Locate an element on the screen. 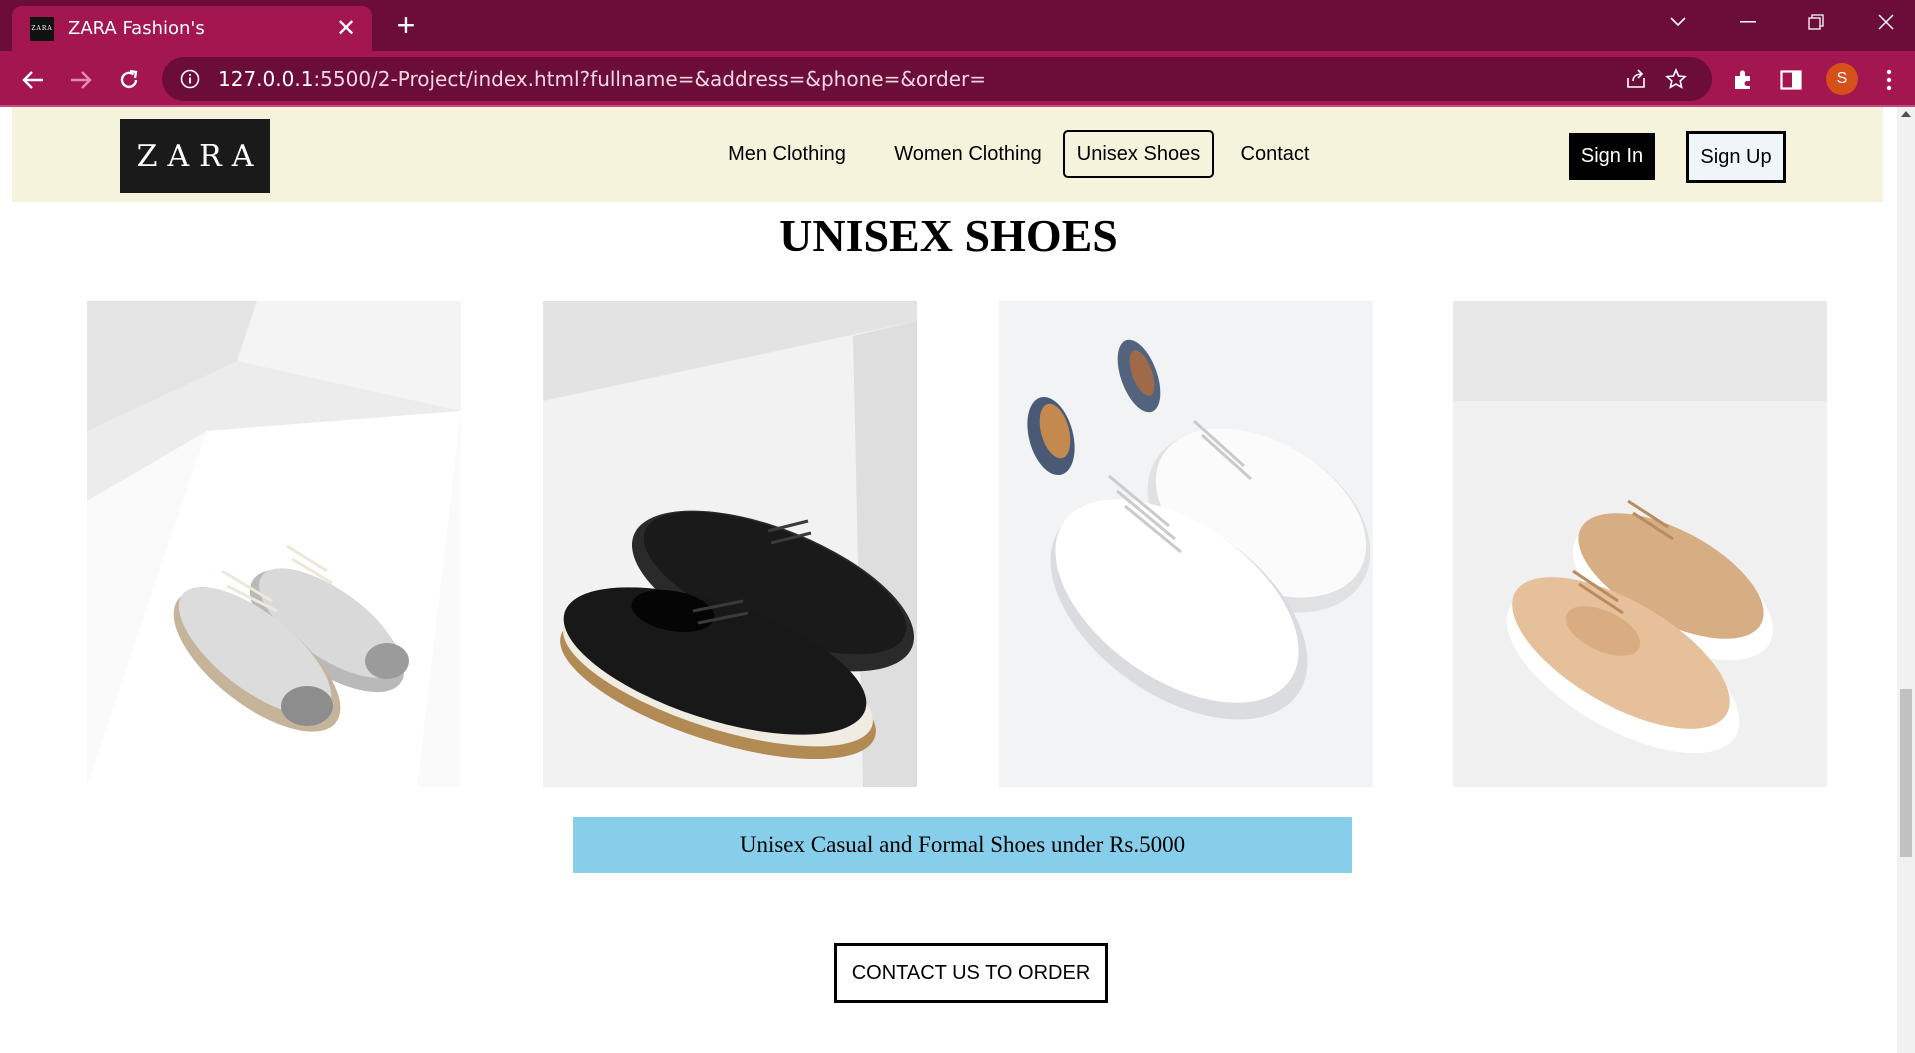  nude-platform-shoes-image is located at coordinates (1640, 544).